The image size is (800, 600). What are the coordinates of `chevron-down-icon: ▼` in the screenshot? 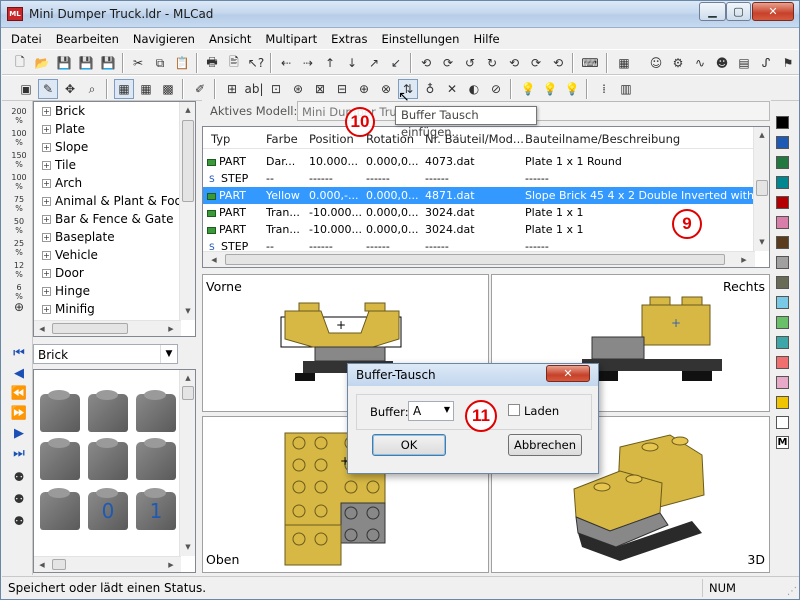 It's located at (447, 409).